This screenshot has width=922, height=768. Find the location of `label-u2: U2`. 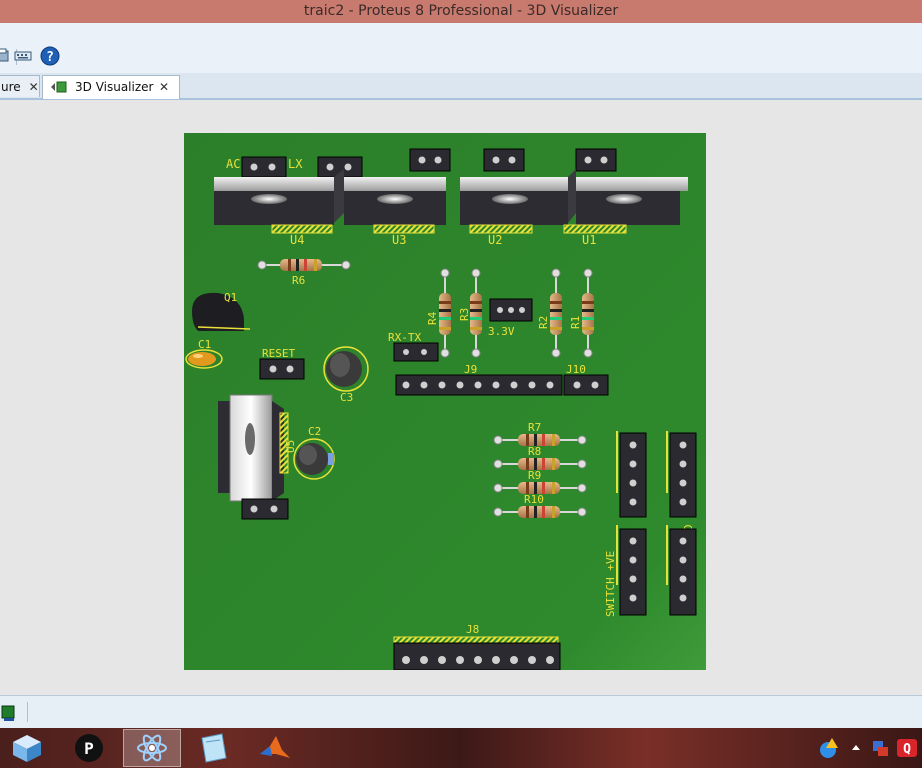

label-u2: U2 is located at coordinates (495, 240).